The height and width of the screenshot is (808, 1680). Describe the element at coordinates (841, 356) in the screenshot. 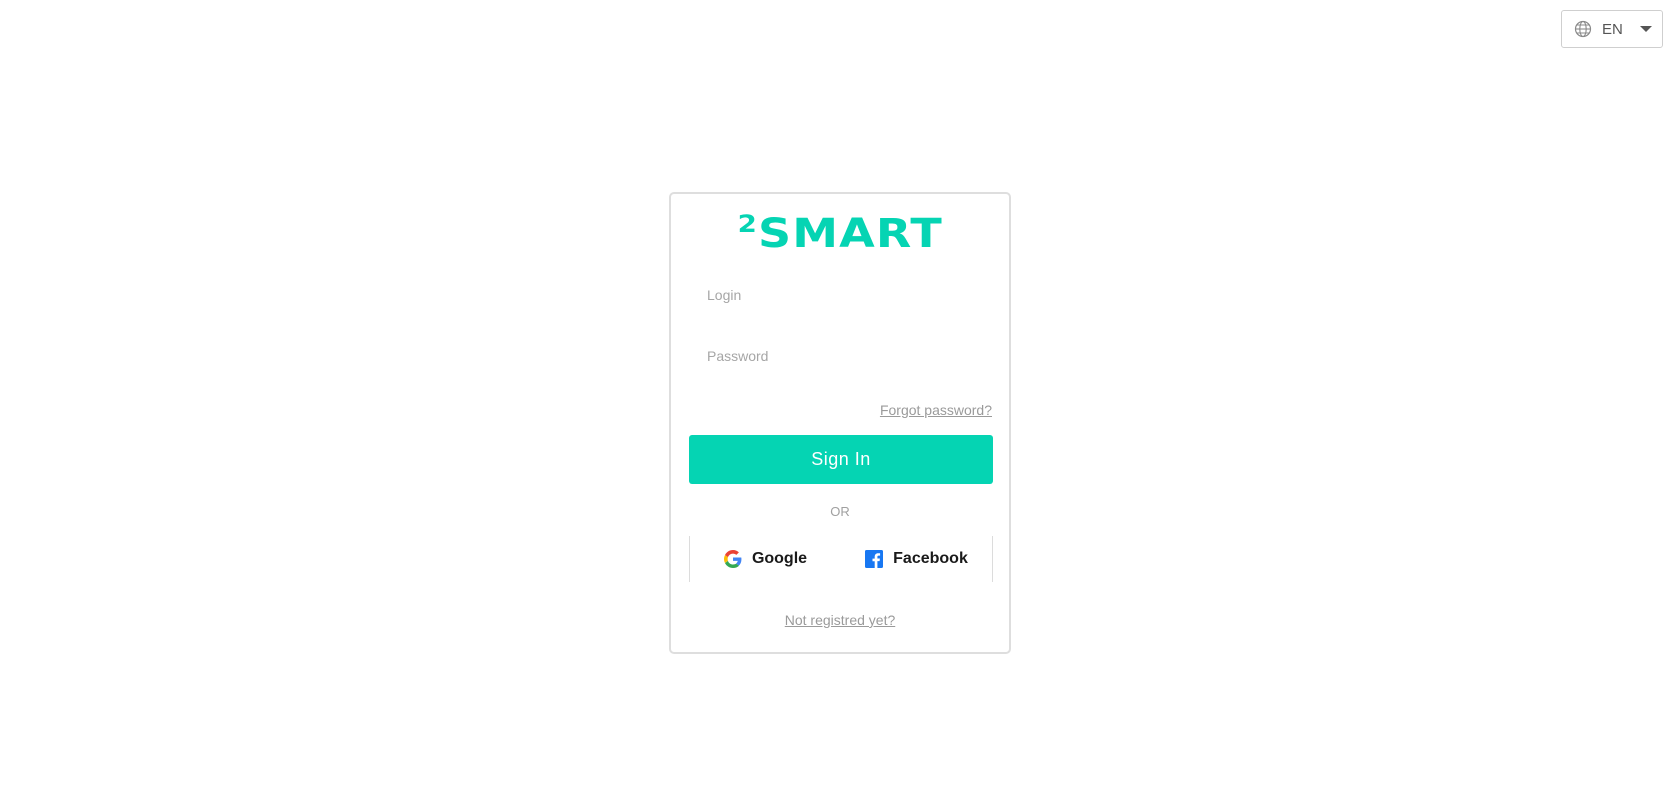

I see `password-input` at that location.